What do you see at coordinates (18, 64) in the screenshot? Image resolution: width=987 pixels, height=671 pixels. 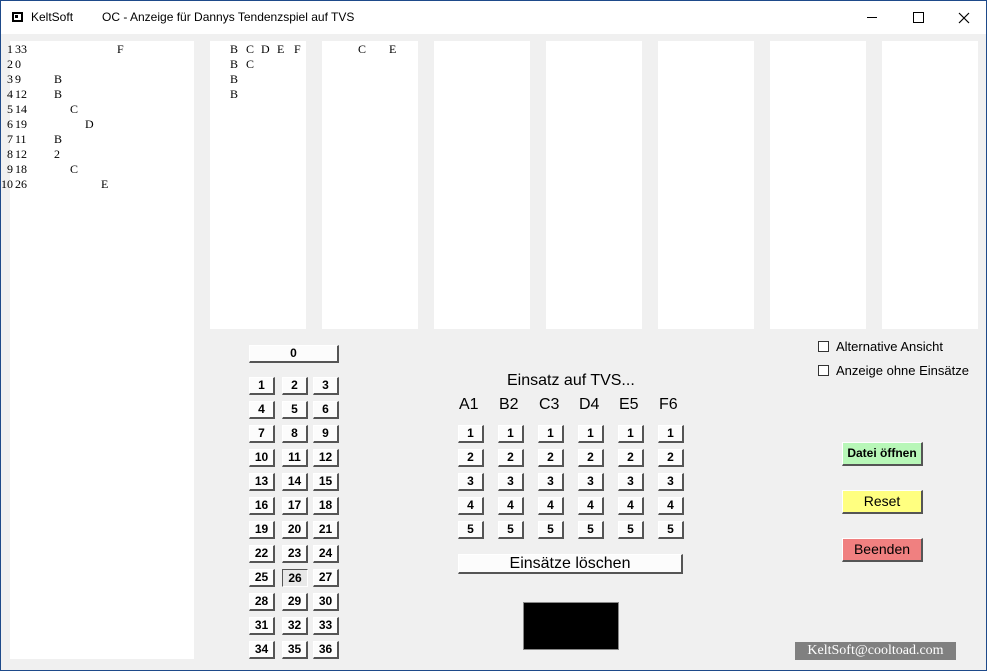 I see `list-cell: 0` at bounding box center [18, 64].